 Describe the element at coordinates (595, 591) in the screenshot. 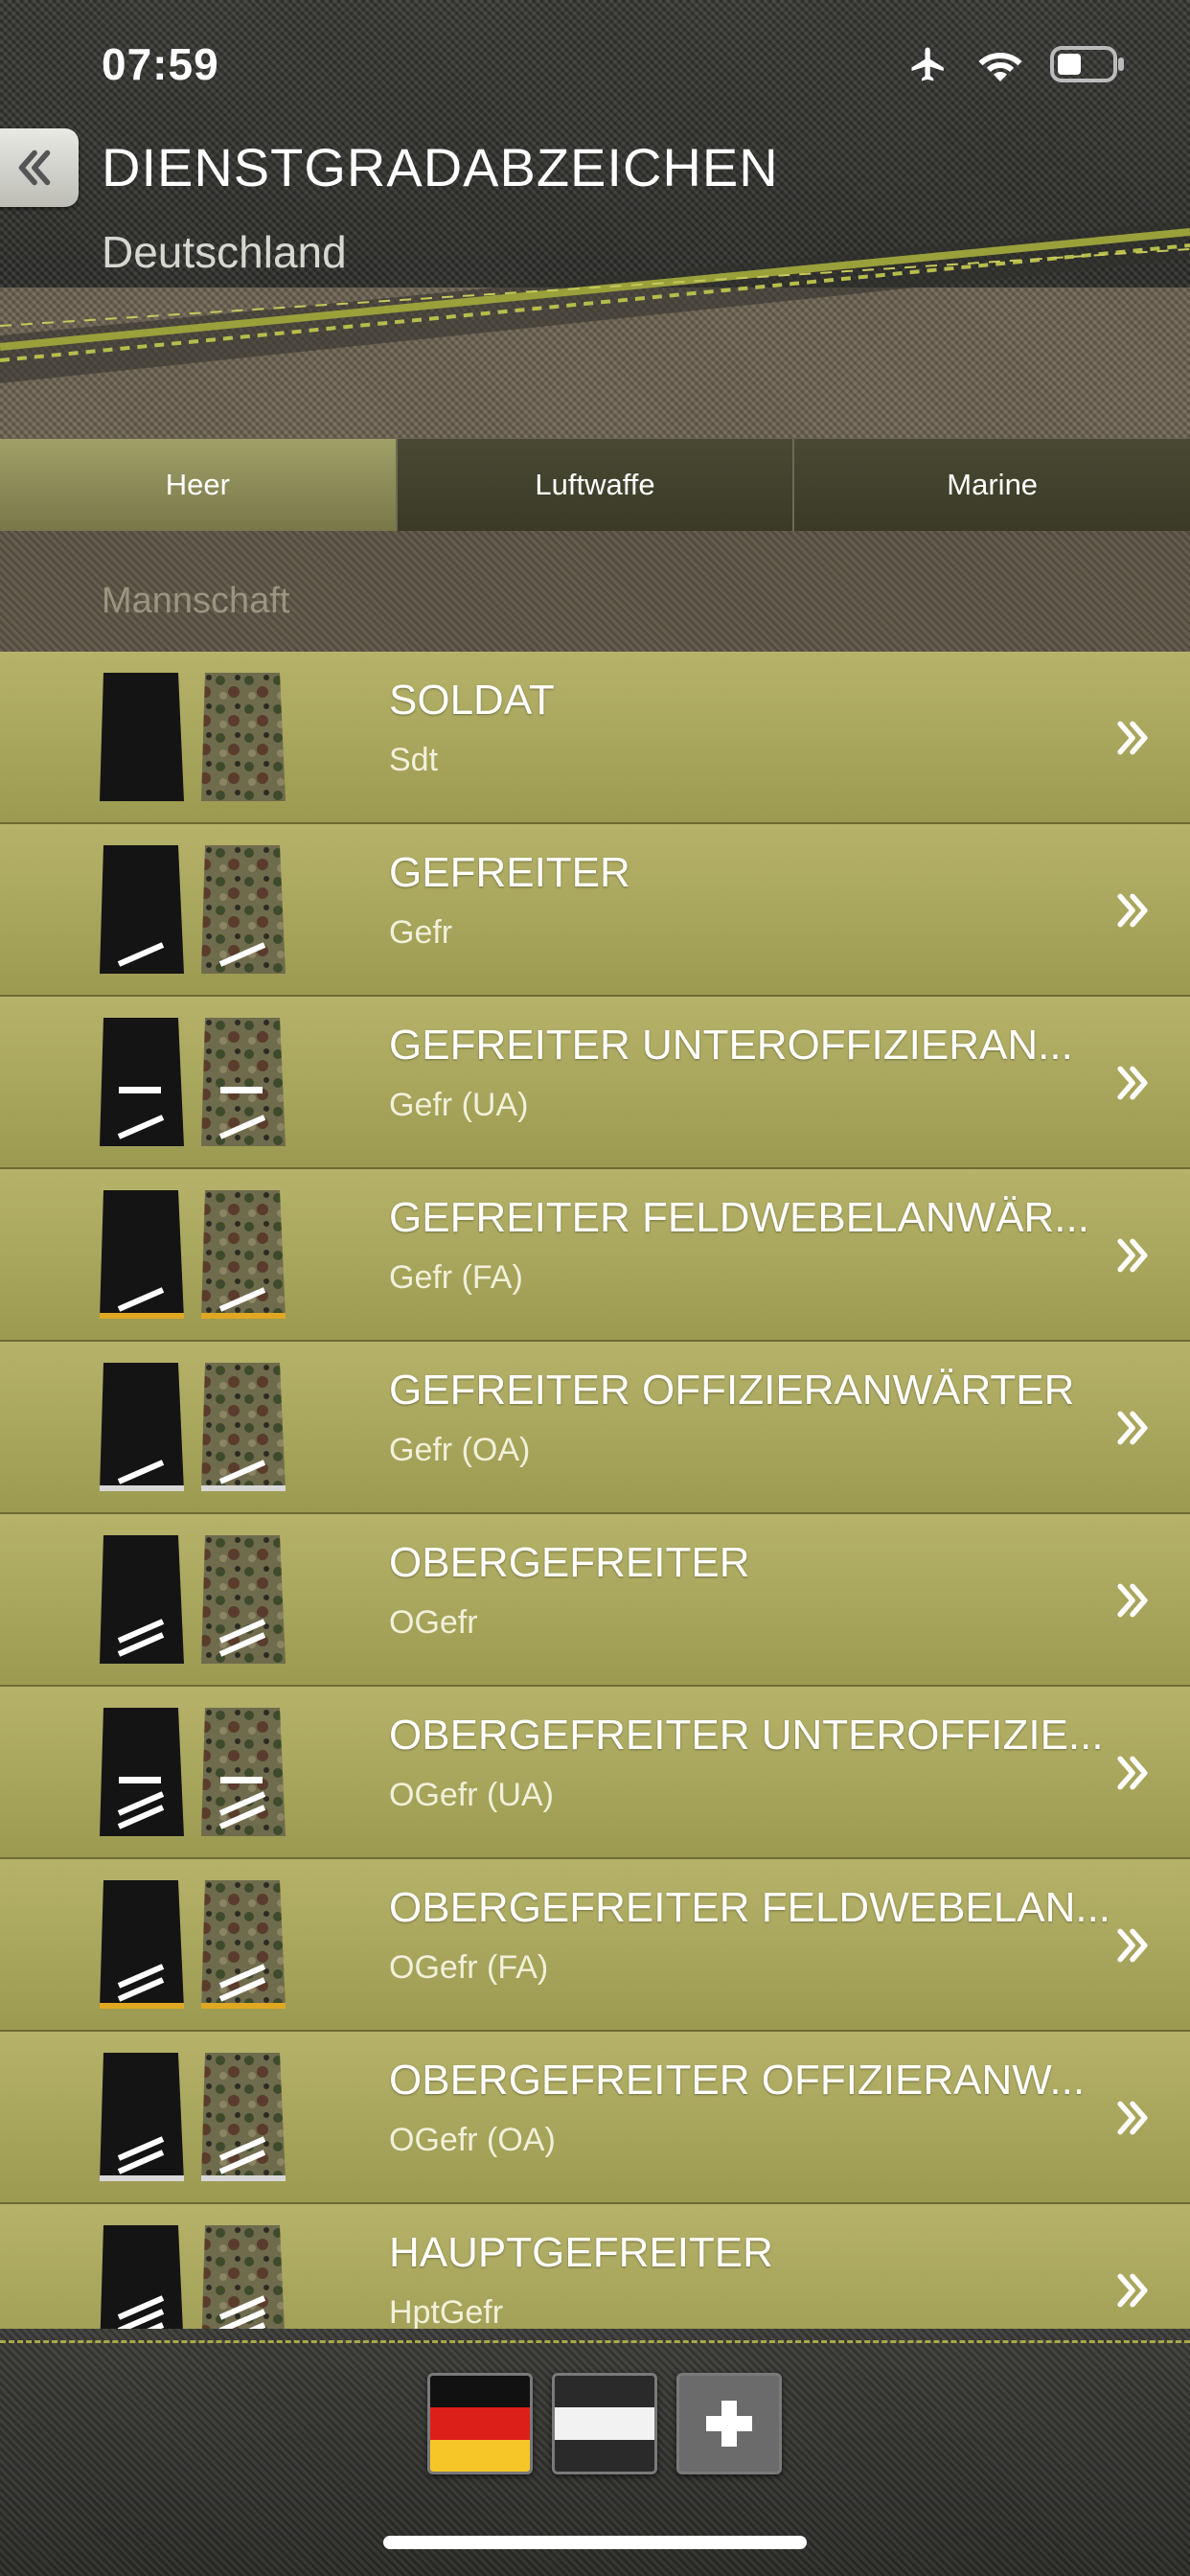

I see `section-header: Mannschaft` at that location.